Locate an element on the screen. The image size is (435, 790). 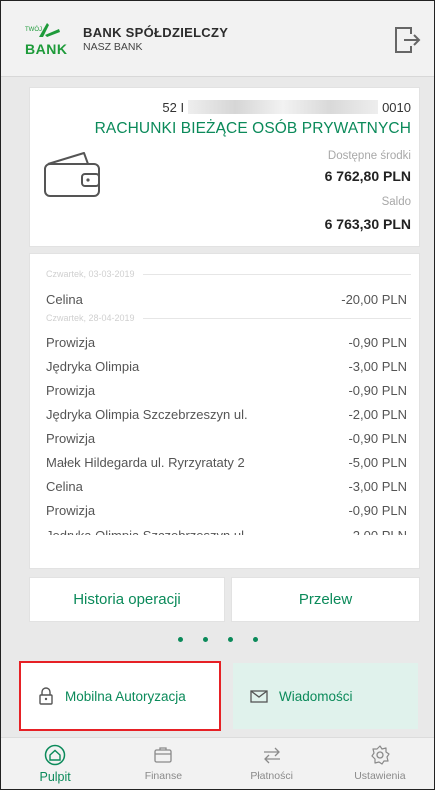
balance-label: Saldo is located at coordinates (396, 202).